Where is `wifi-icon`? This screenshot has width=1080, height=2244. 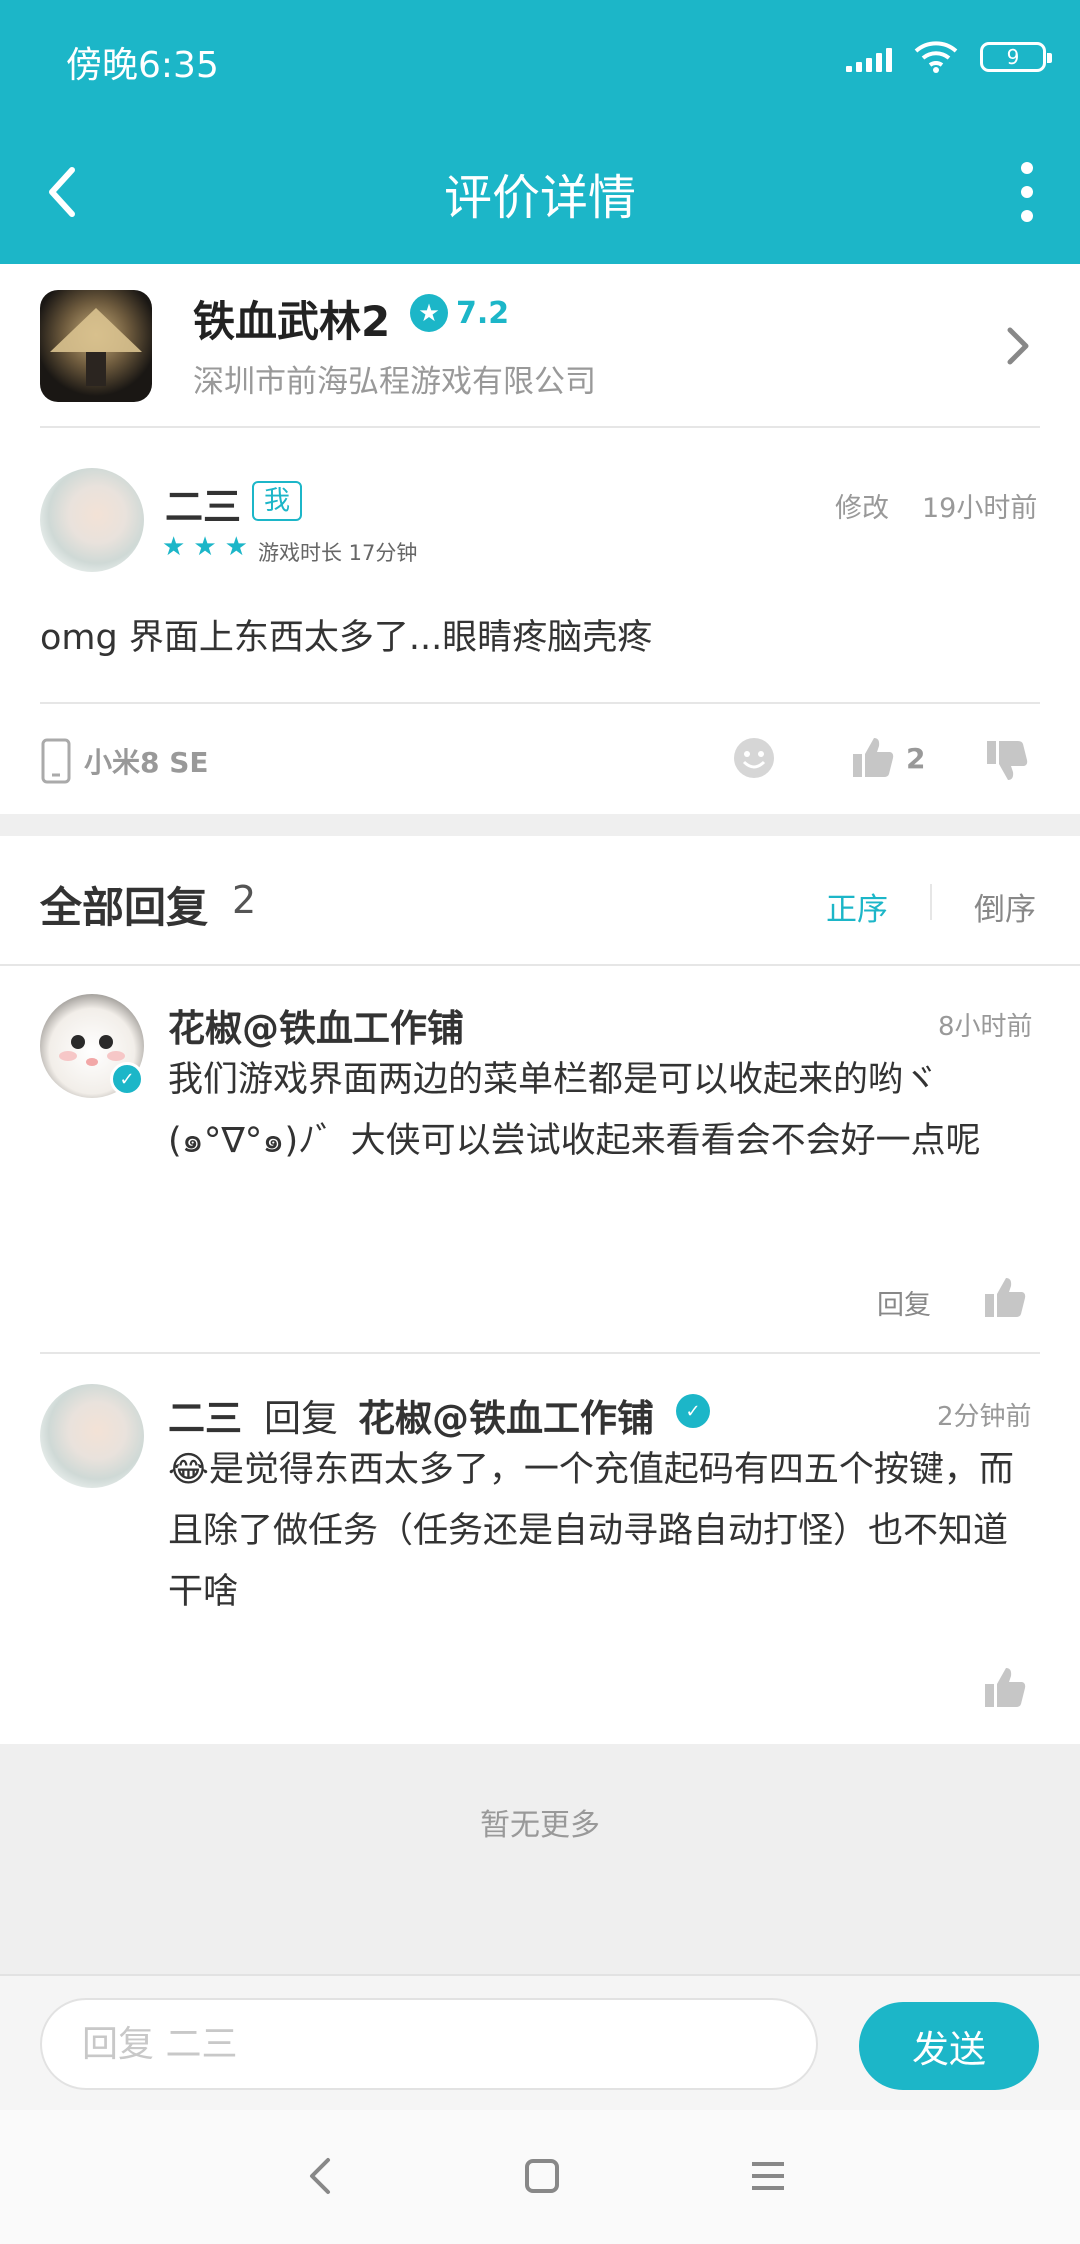
wifi-icon is located at coordinates (936, 57).